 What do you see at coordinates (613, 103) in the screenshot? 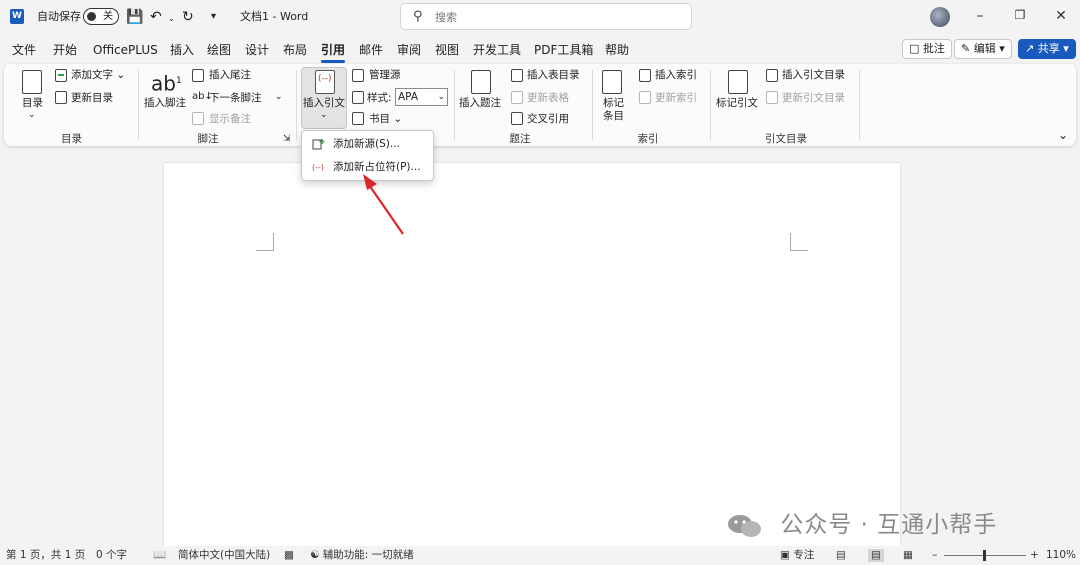
I see `mark-entry-button-line1: 标记` at bounding box center [613, 103].